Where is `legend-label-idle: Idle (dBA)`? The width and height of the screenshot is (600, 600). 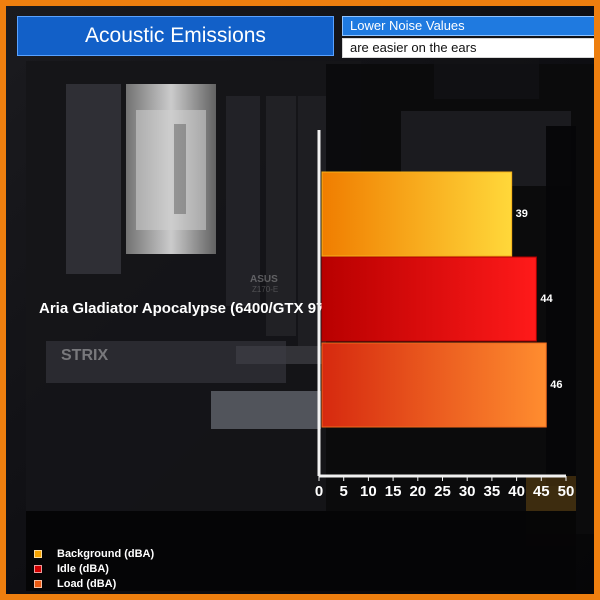 legend-label-idle: Idle (dBA) is located at coordinates (83, 568).